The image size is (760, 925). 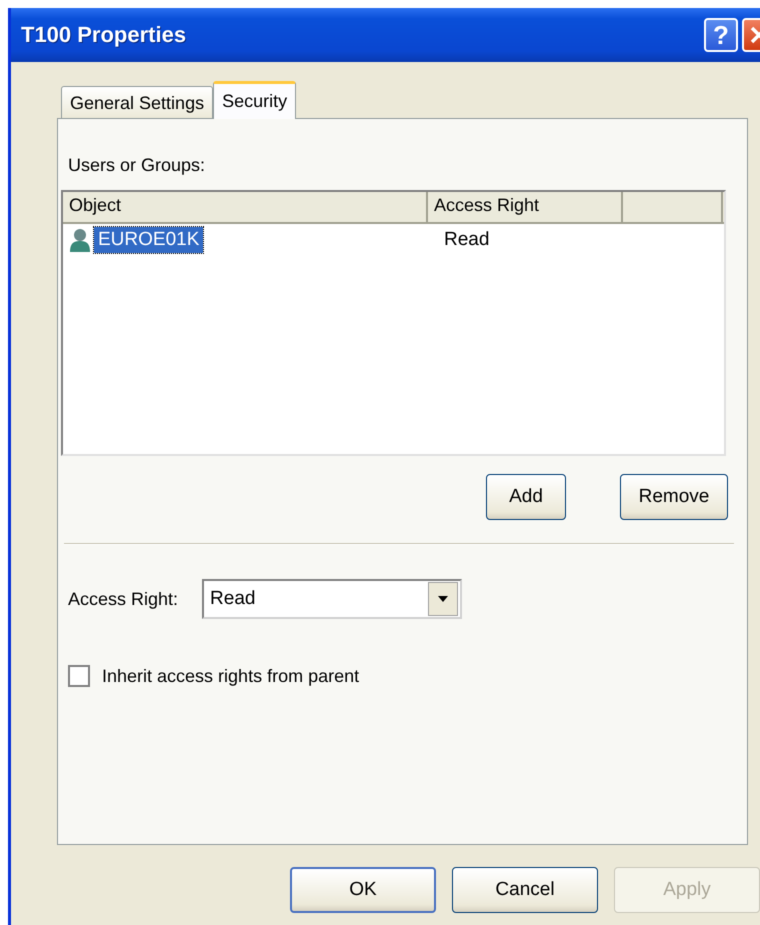 I want to click on tab: Security, so click(x=254, y=100).